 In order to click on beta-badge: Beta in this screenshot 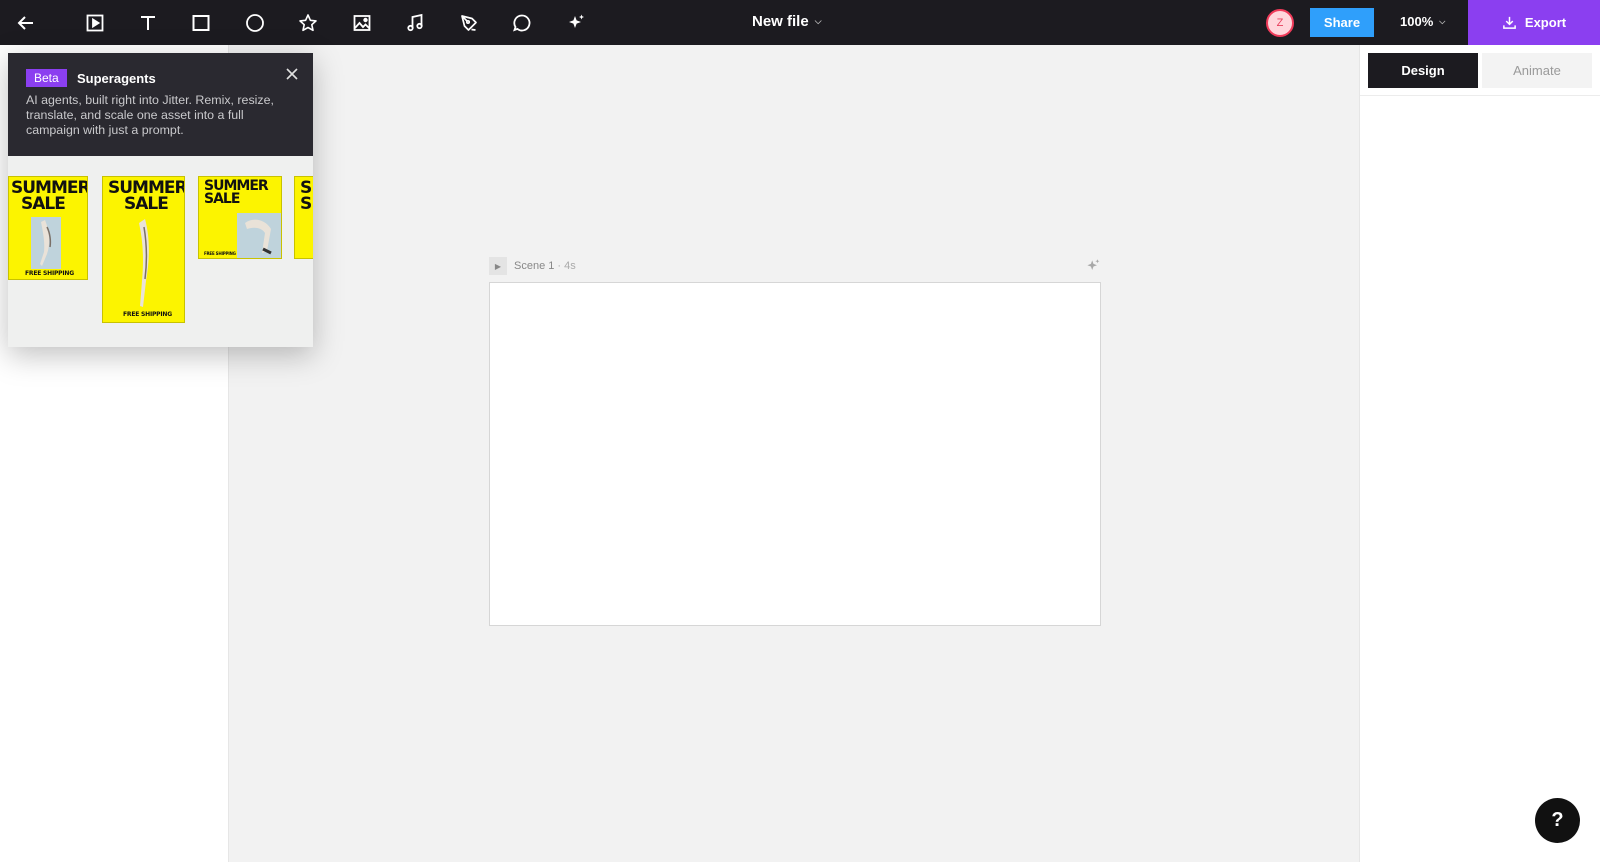, I will do `click(46, 78)`.